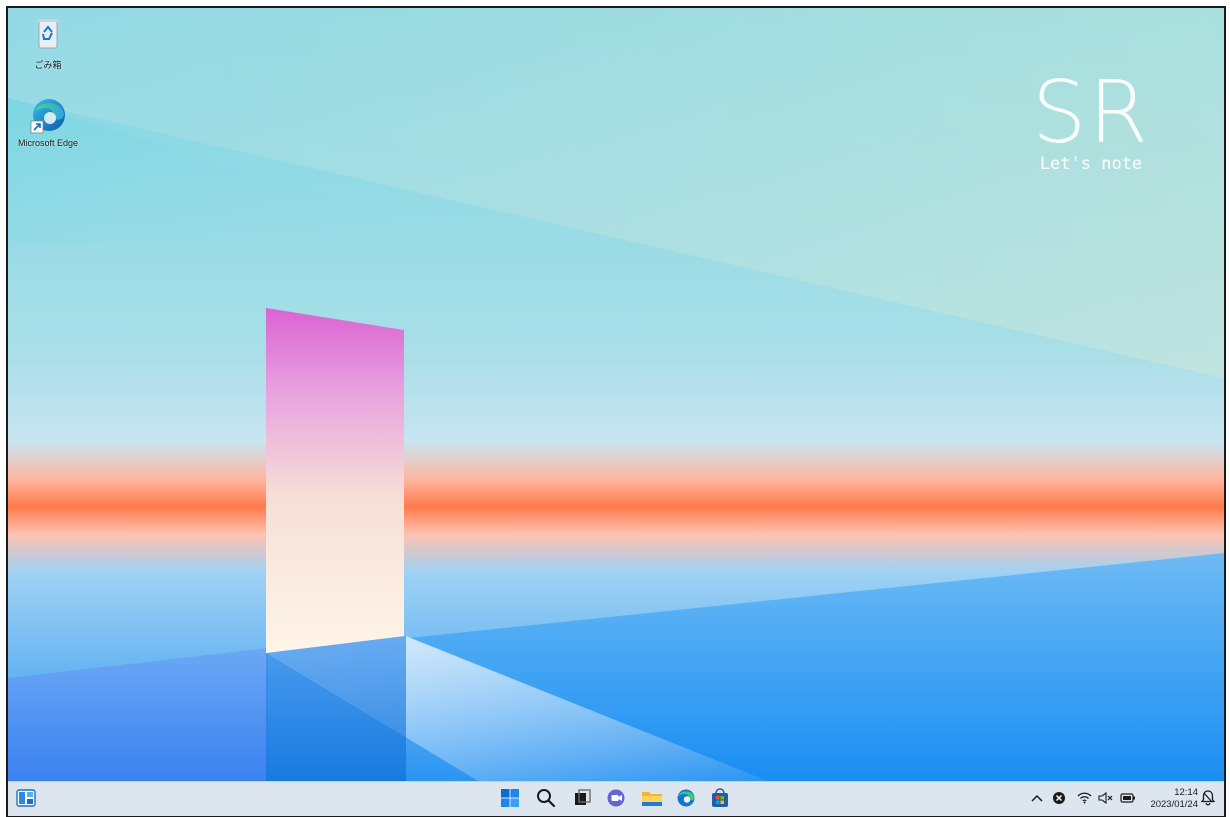 The height and width of the screenshot is (817, 1230). I want to click on status-icon-button, so click(1059, 800).